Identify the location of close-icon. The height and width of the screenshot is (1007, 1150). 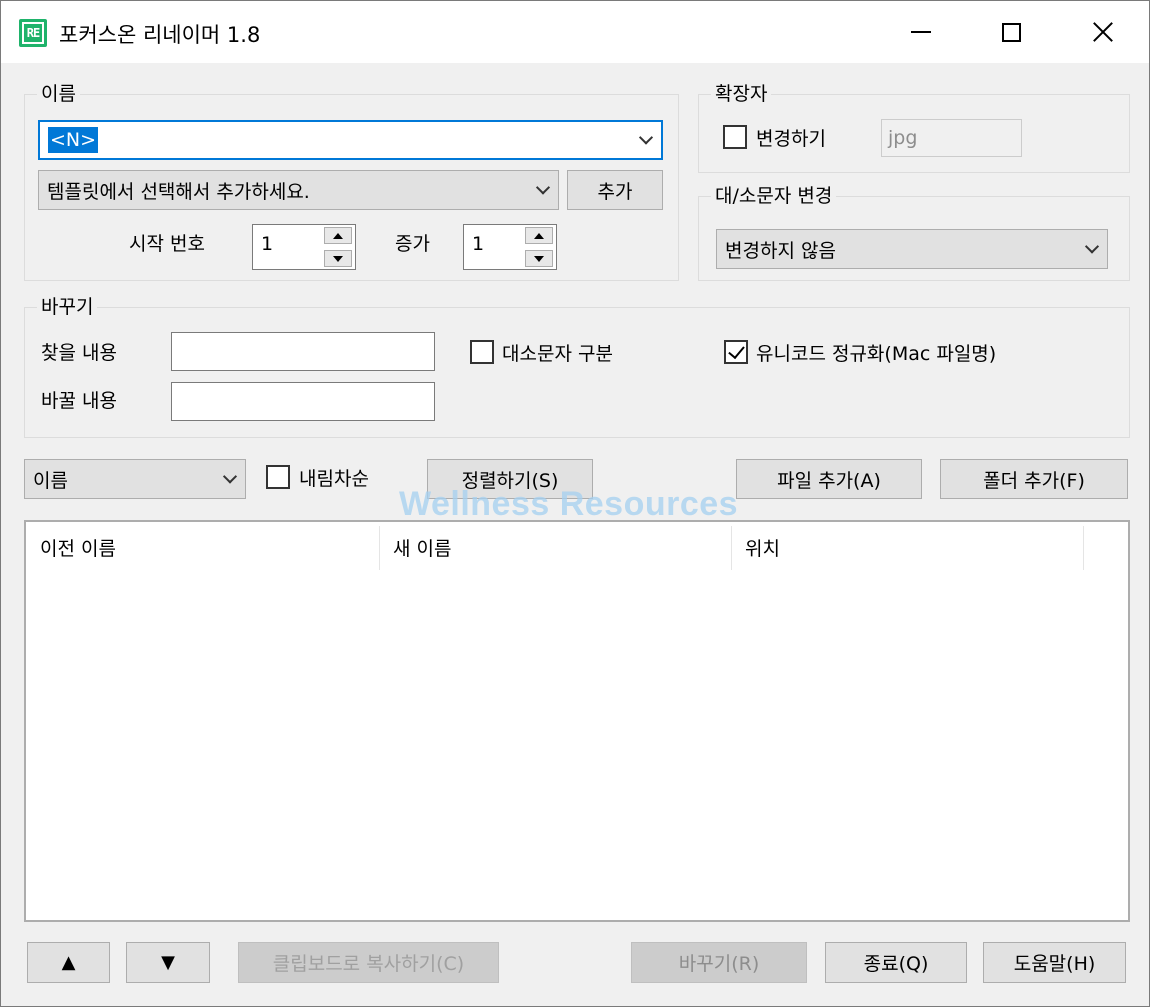
(1103, 32).